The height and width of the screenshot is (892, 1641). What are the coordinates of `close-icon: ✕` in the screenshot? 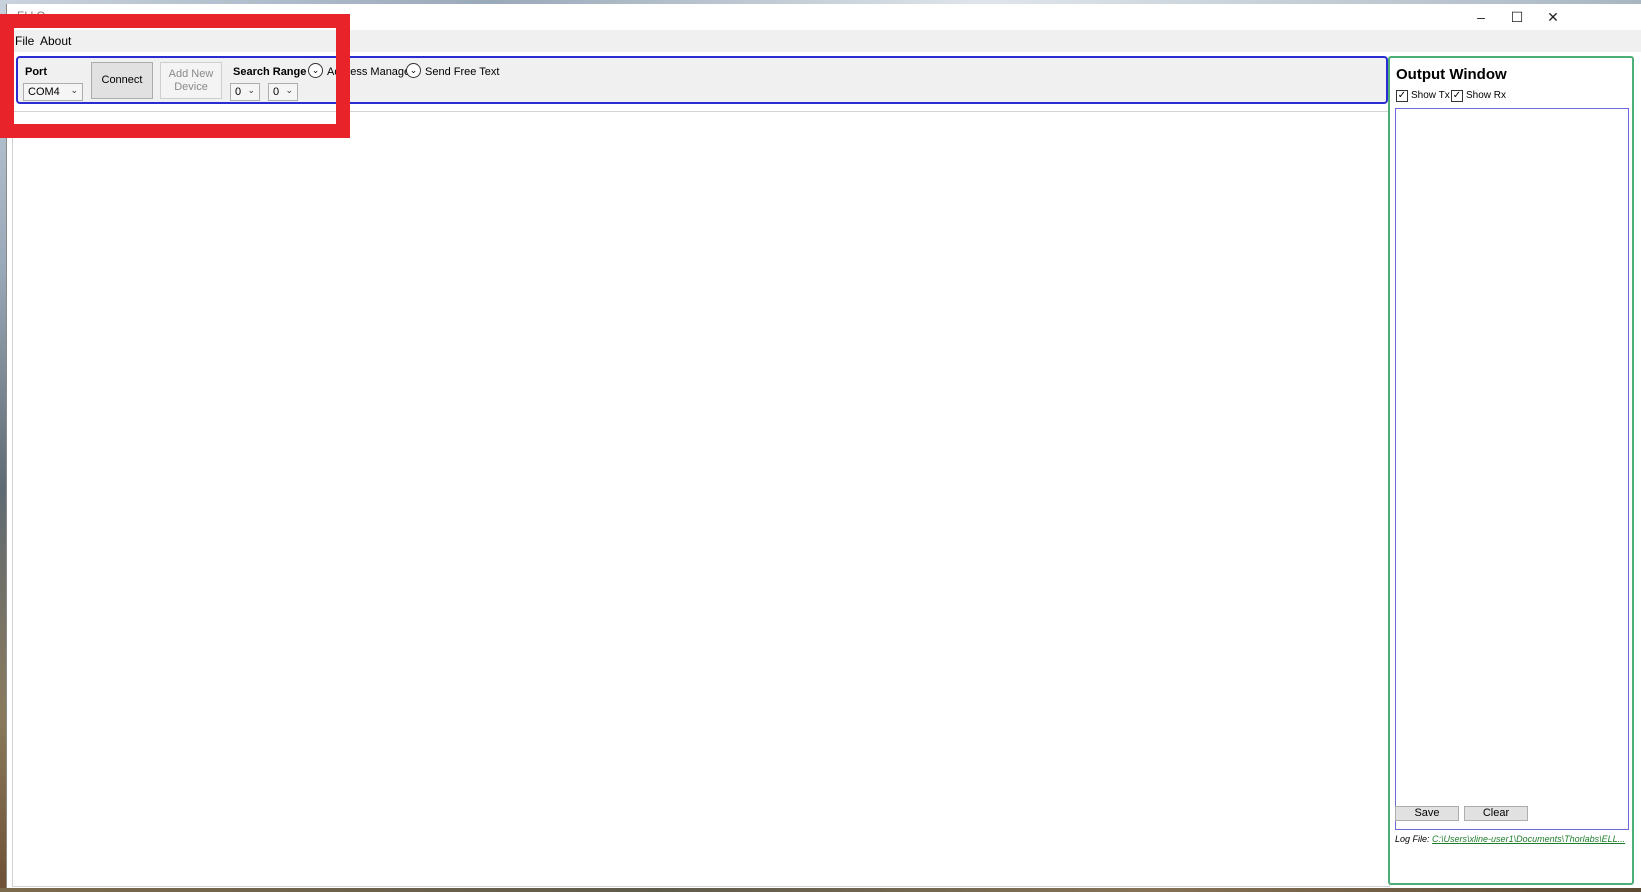 It's located at (1553, 16).